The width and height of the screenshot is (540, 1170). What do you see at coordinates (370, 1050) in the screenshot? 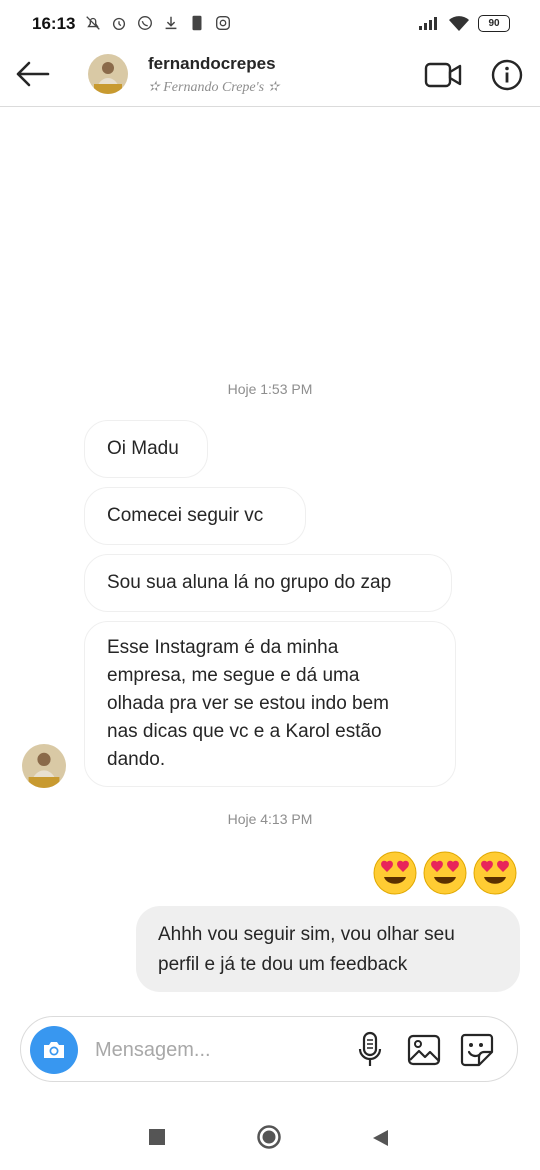
I see `microphone-icon` at bounding box center [370, 1050].